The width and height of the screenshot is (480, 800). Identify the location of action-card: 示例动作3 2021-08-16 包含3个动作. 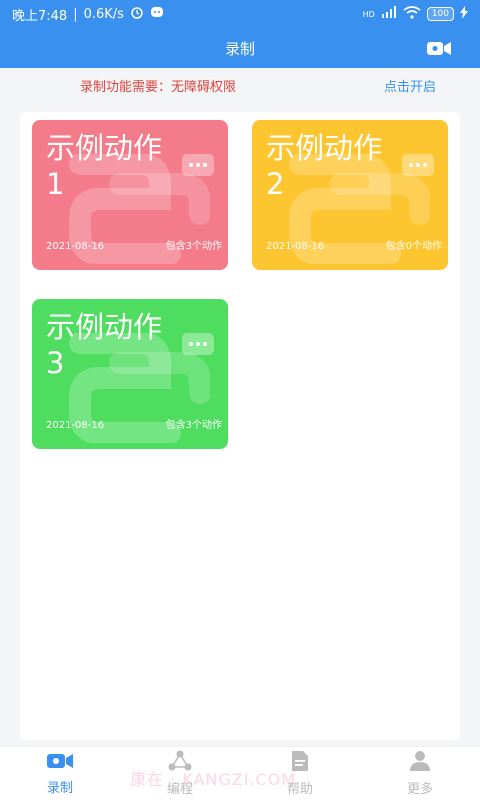
(130, 374).